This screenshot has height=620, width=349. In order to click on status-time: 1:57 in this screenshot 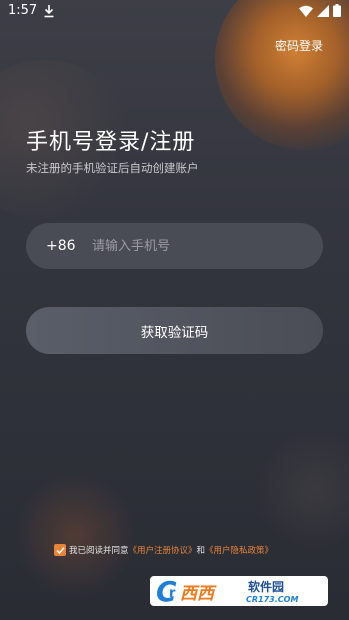, I will do `click(23, 10)`.